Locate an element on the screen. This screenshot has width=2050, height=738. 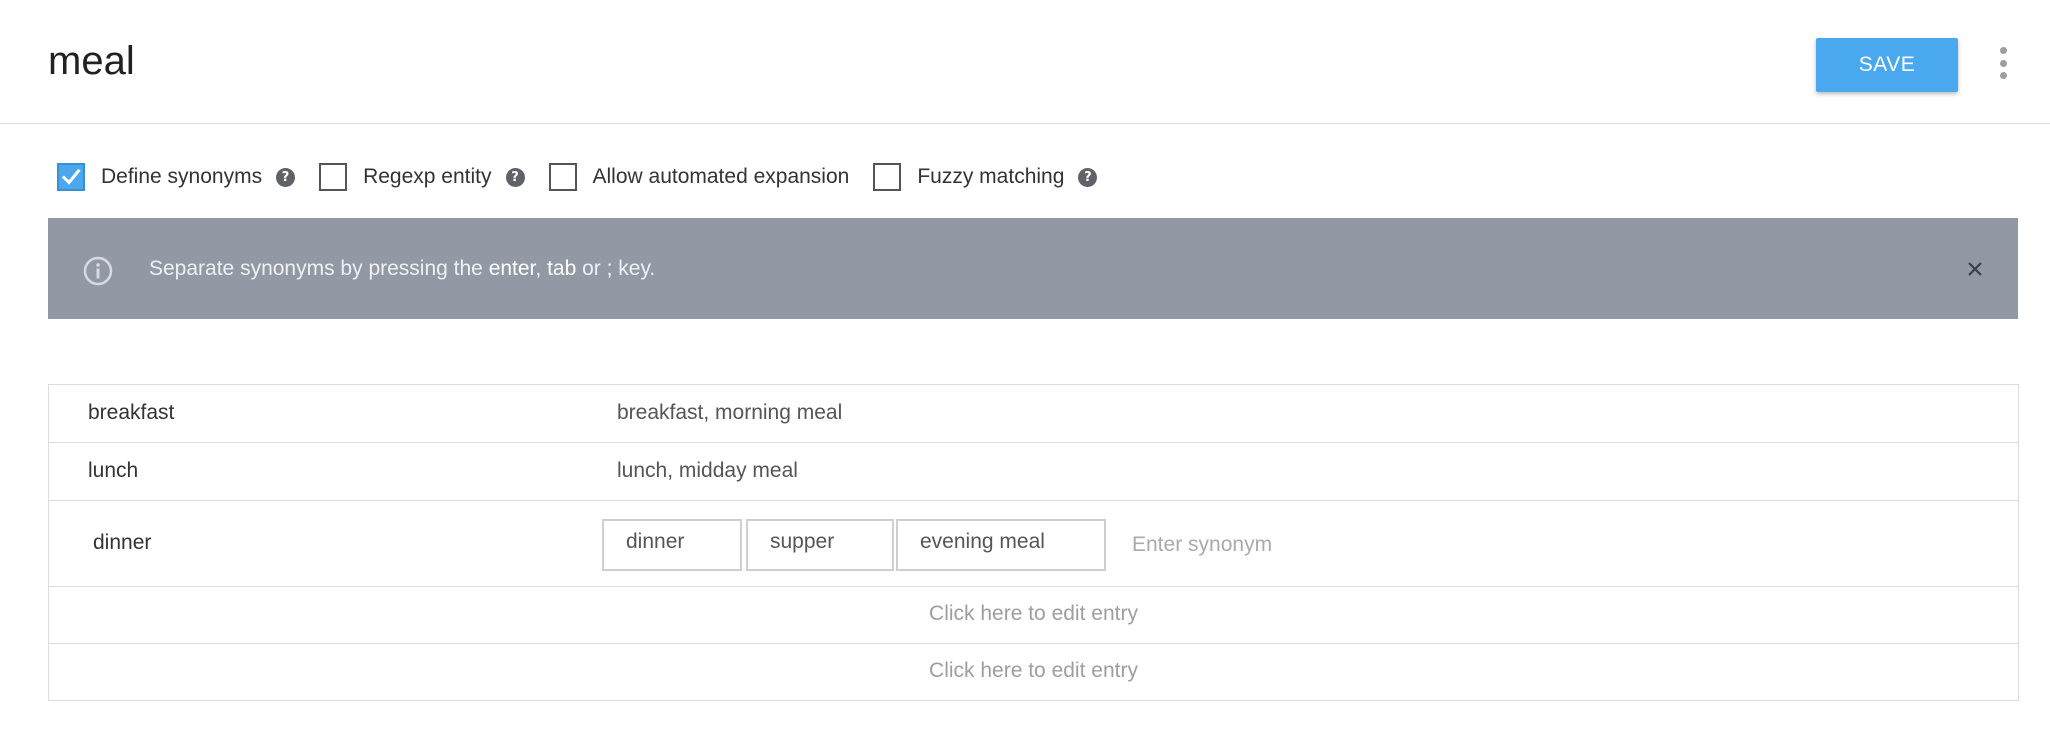
option-automated-expansion: Allow automated expansion is located at coordinates (699, 177).